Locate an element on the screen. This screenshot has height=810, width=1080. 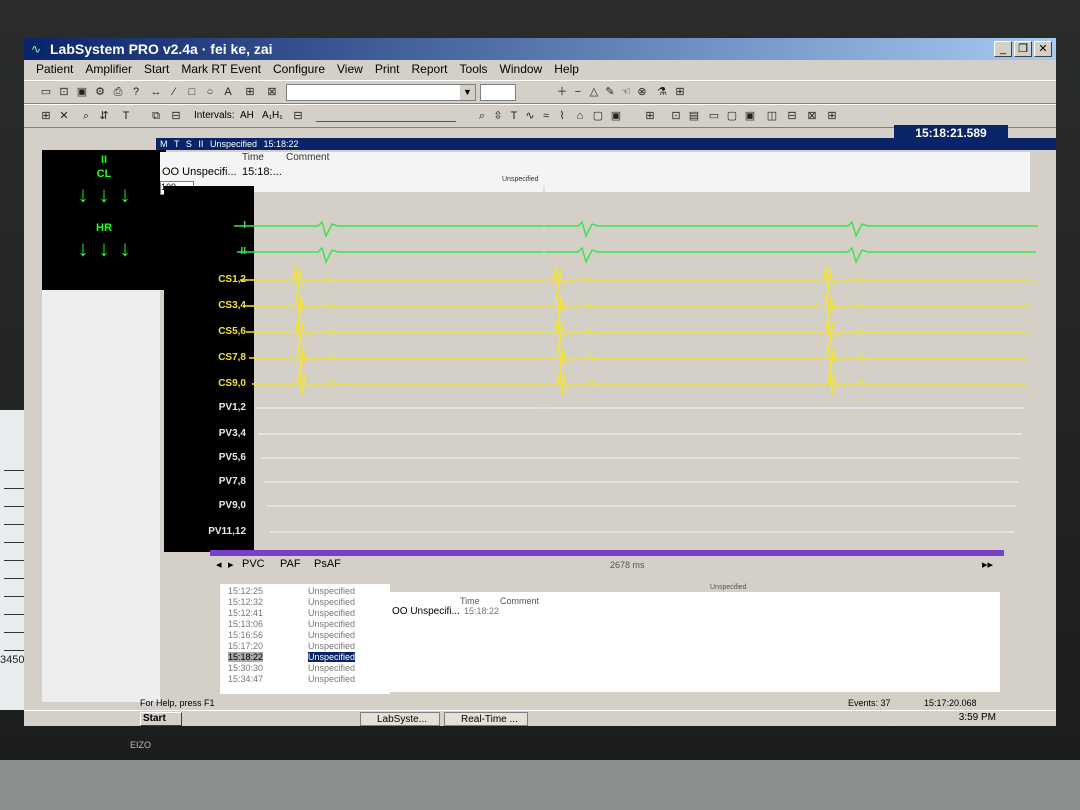
rect2-icon: ▢ is located at coordinates (732, 116).